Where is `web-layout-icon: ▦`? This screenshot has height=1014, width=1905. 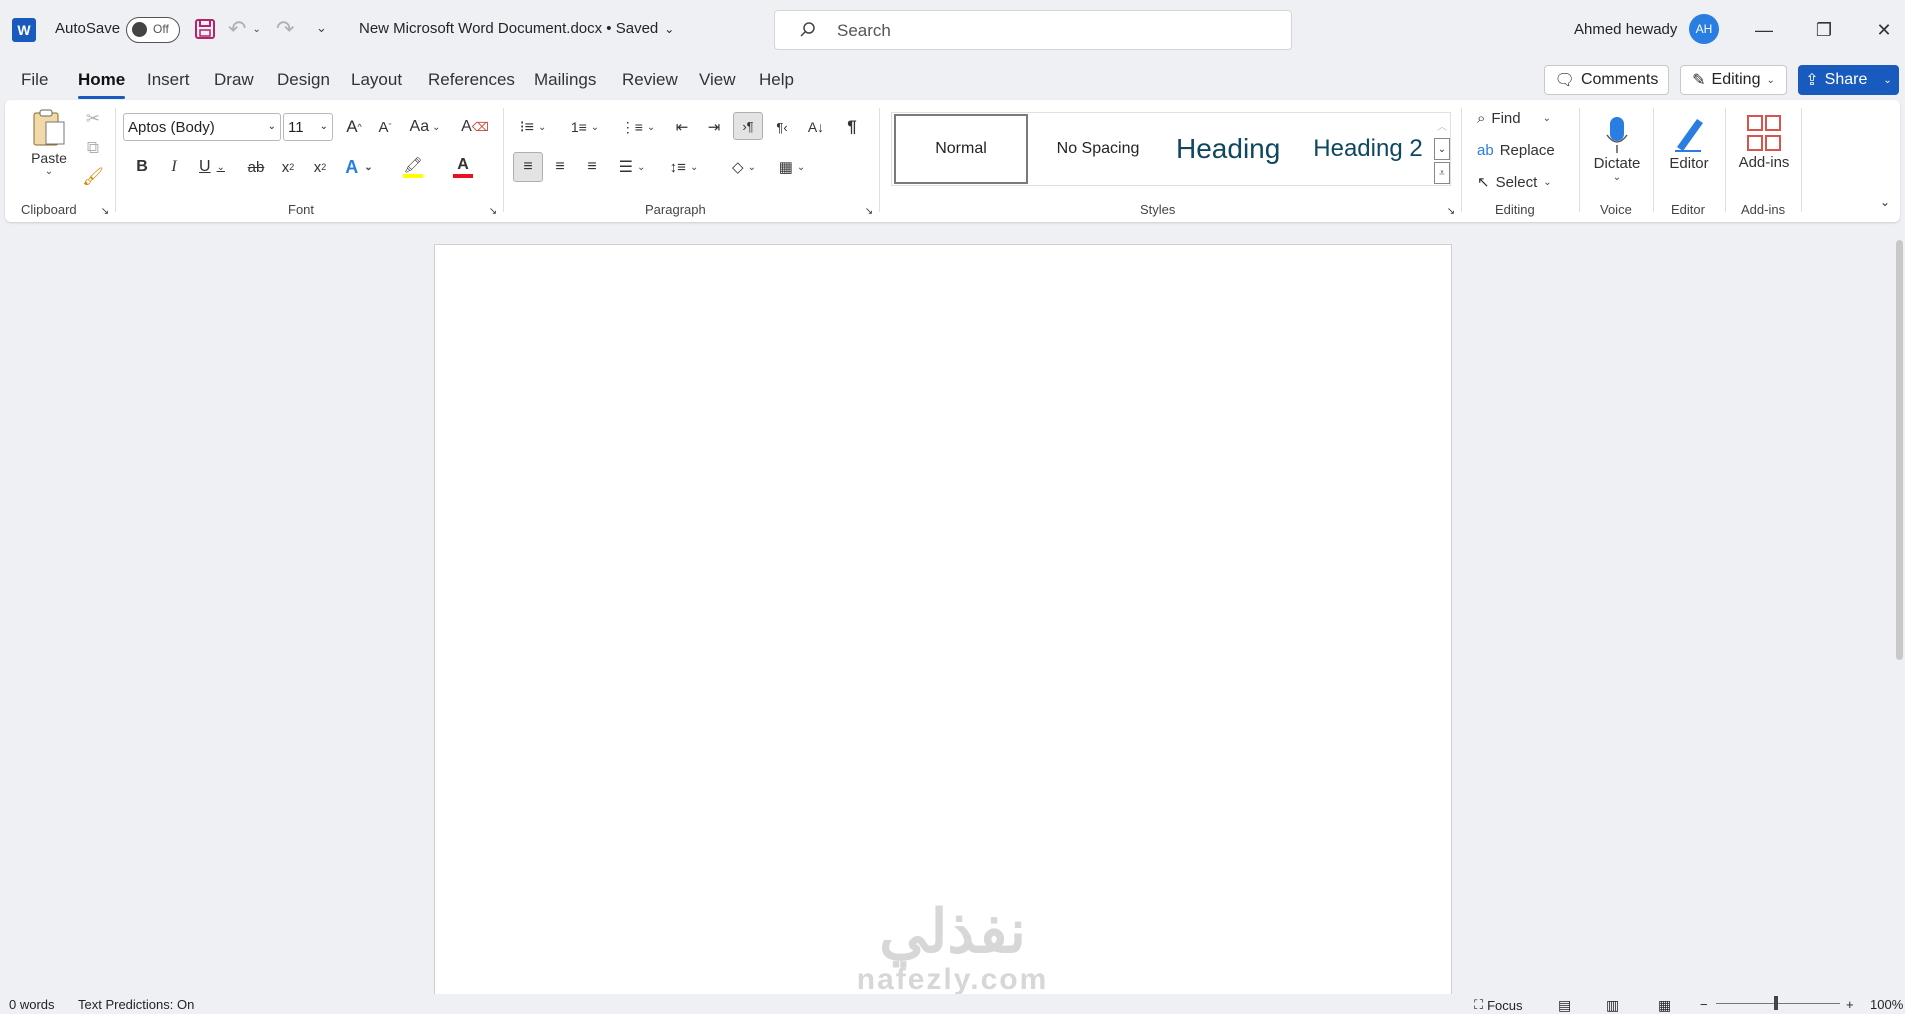
web-layout-icon: ▦ is located at coordinates (1664, 1005).